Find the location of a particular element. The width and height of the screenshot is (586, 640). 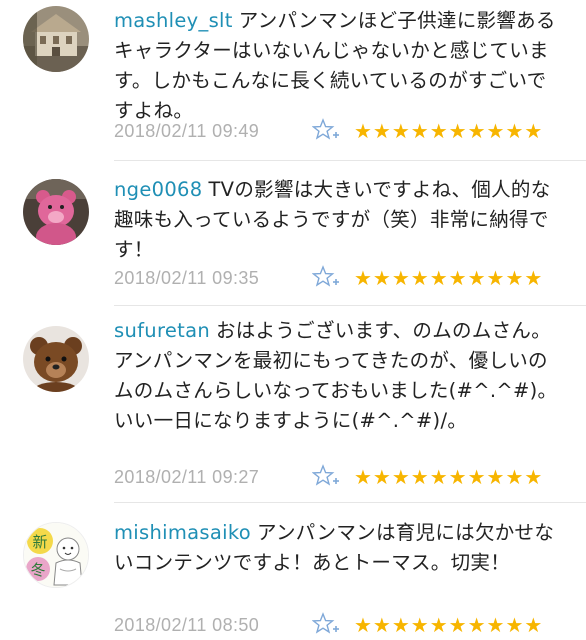

comment-meta: 2018/02/11 08:50 ★★★★★★★★★★ is located at coordinates (337, 625).